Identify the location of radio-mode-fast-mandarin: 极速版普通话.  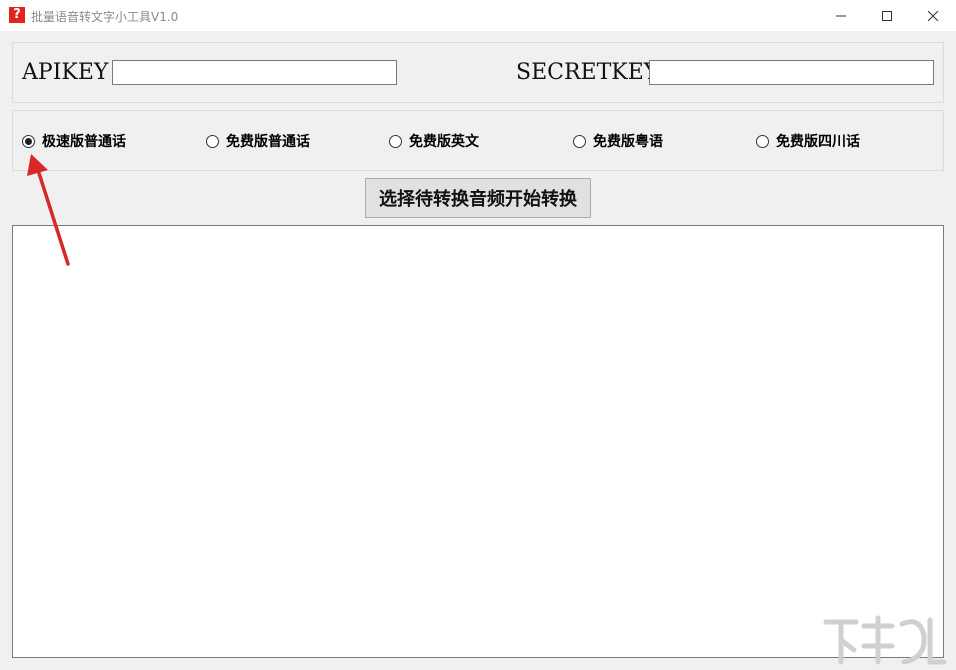
(74, 141).